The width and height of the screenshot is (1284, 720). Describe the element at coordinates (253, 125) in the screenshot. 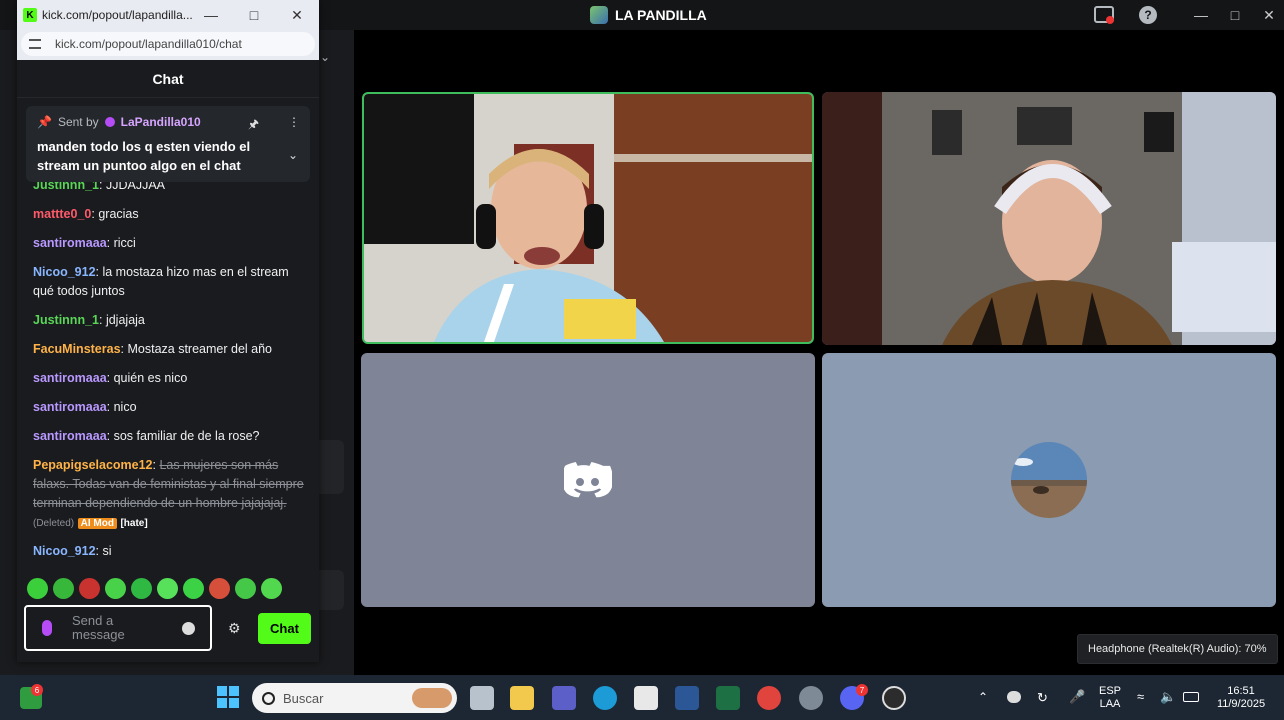

I see `unpin-icon: 🖈` at that location.